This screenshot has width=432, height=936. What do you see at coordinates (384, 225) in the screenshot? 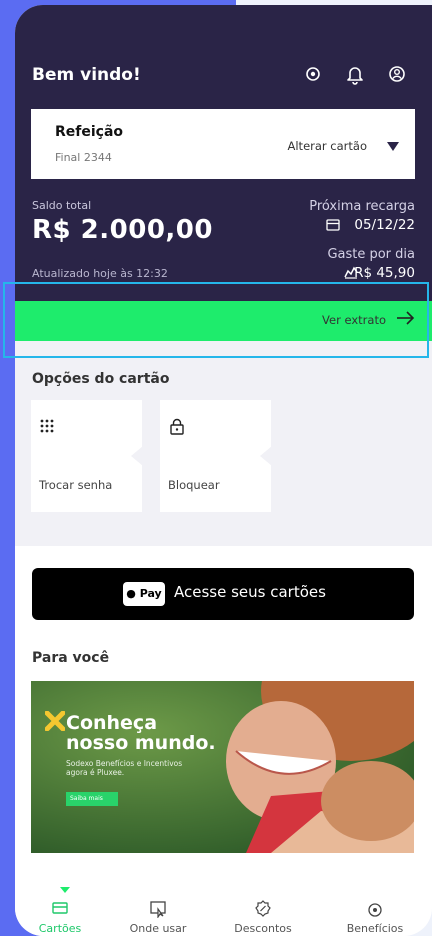
I see `next-recharge-date: 05/12/22` at bounding box center [384, 225].